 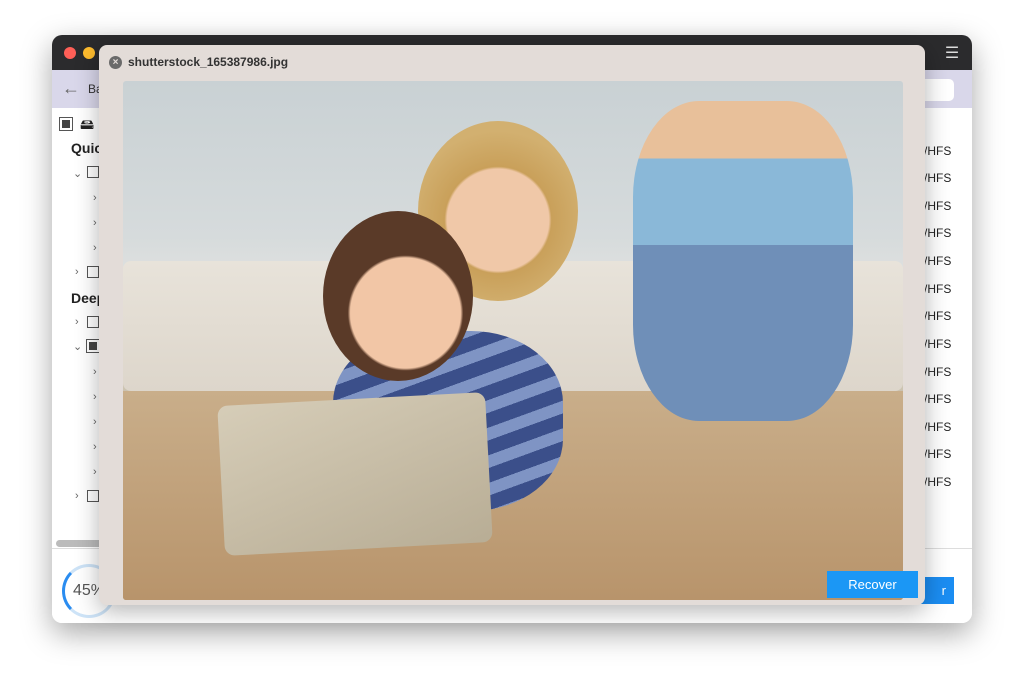 I want to click on photo-tablet, so click(x=355, y=474).